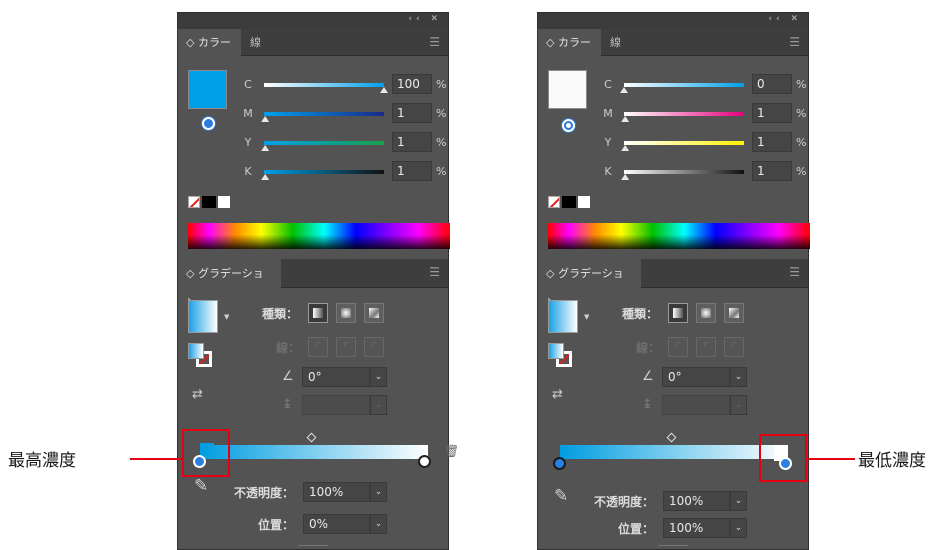 This screenshot has width=944, height=550. I want to click on callout-line-left, so click(156, 459).